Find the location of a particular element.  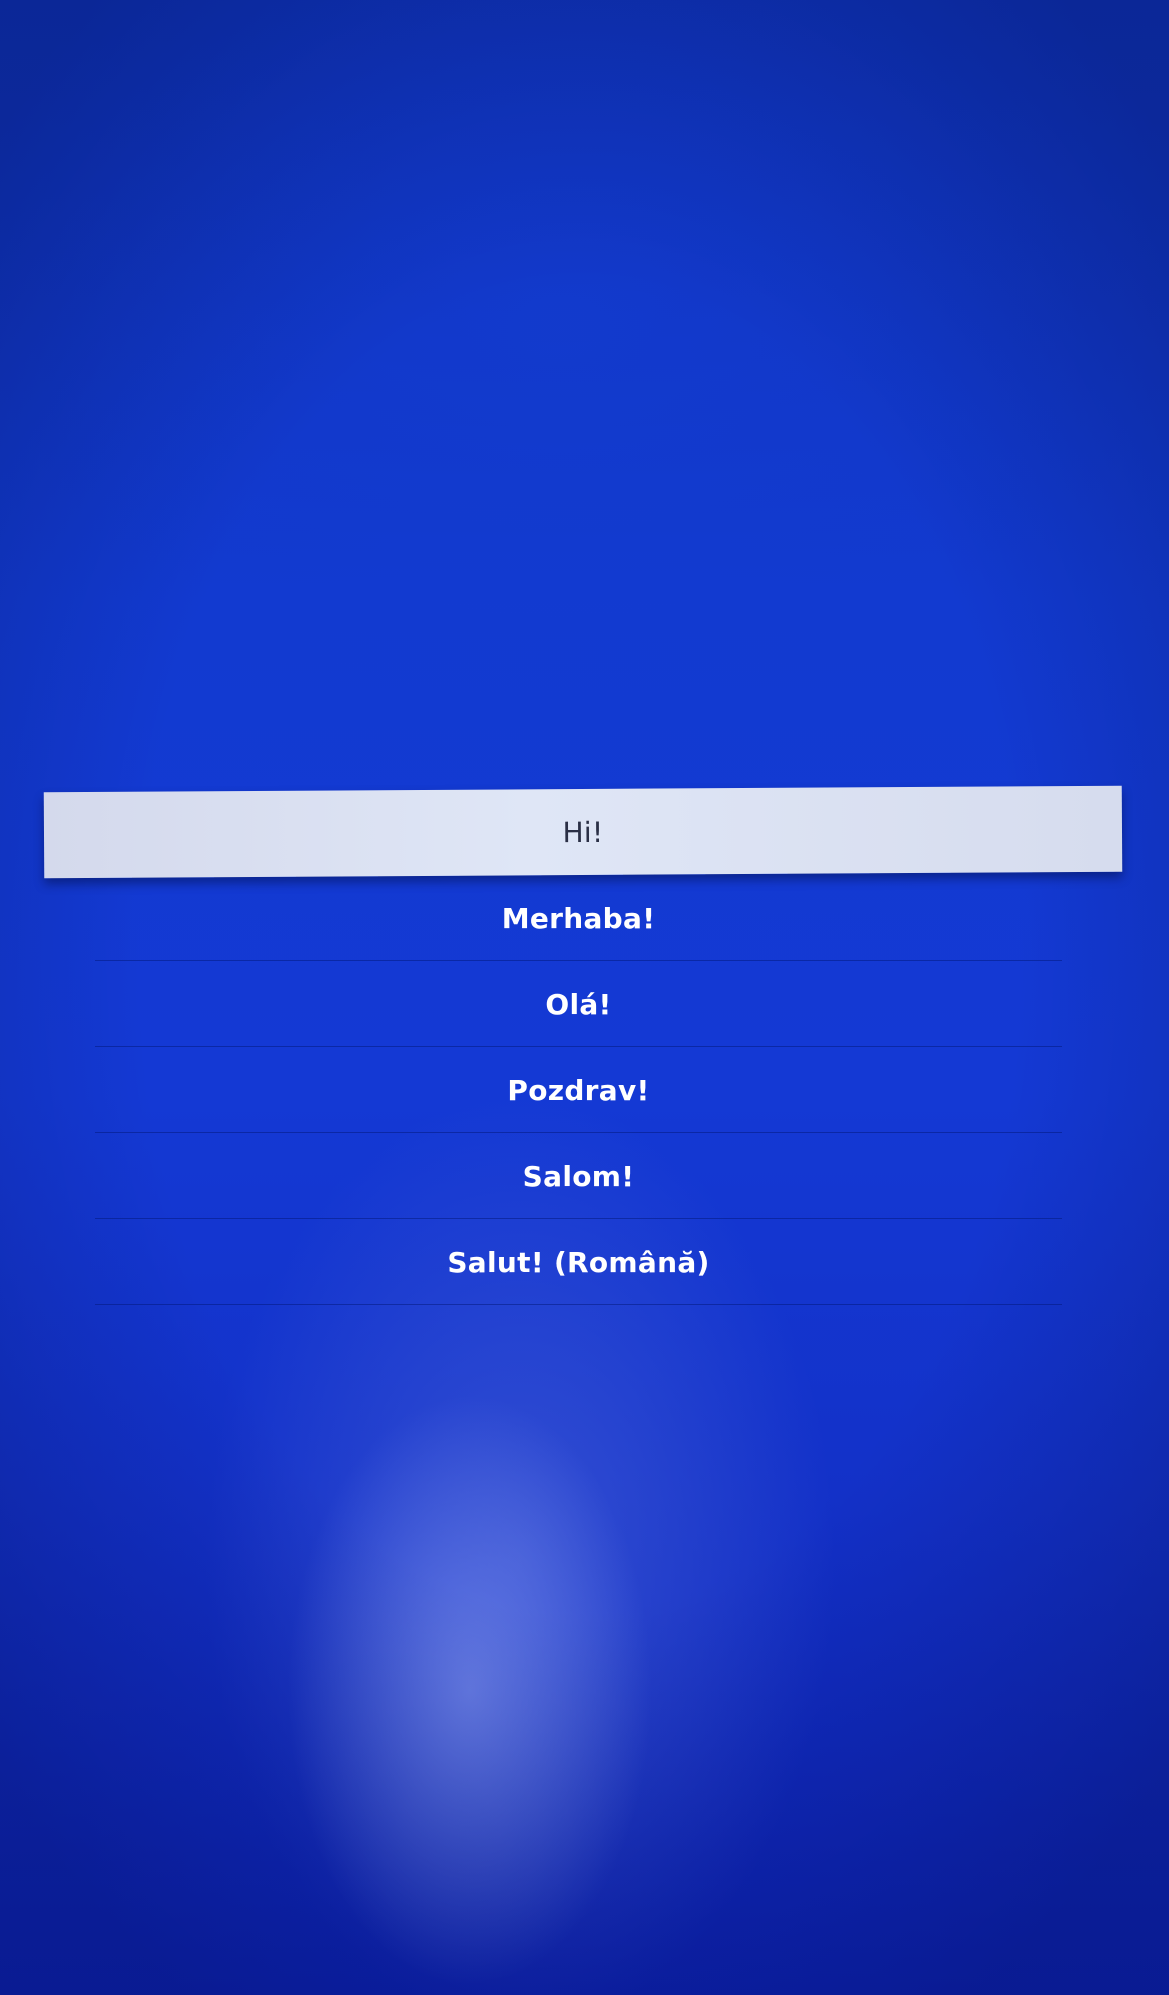

greeting-label: Hi! is located at coordinates (583, 832).